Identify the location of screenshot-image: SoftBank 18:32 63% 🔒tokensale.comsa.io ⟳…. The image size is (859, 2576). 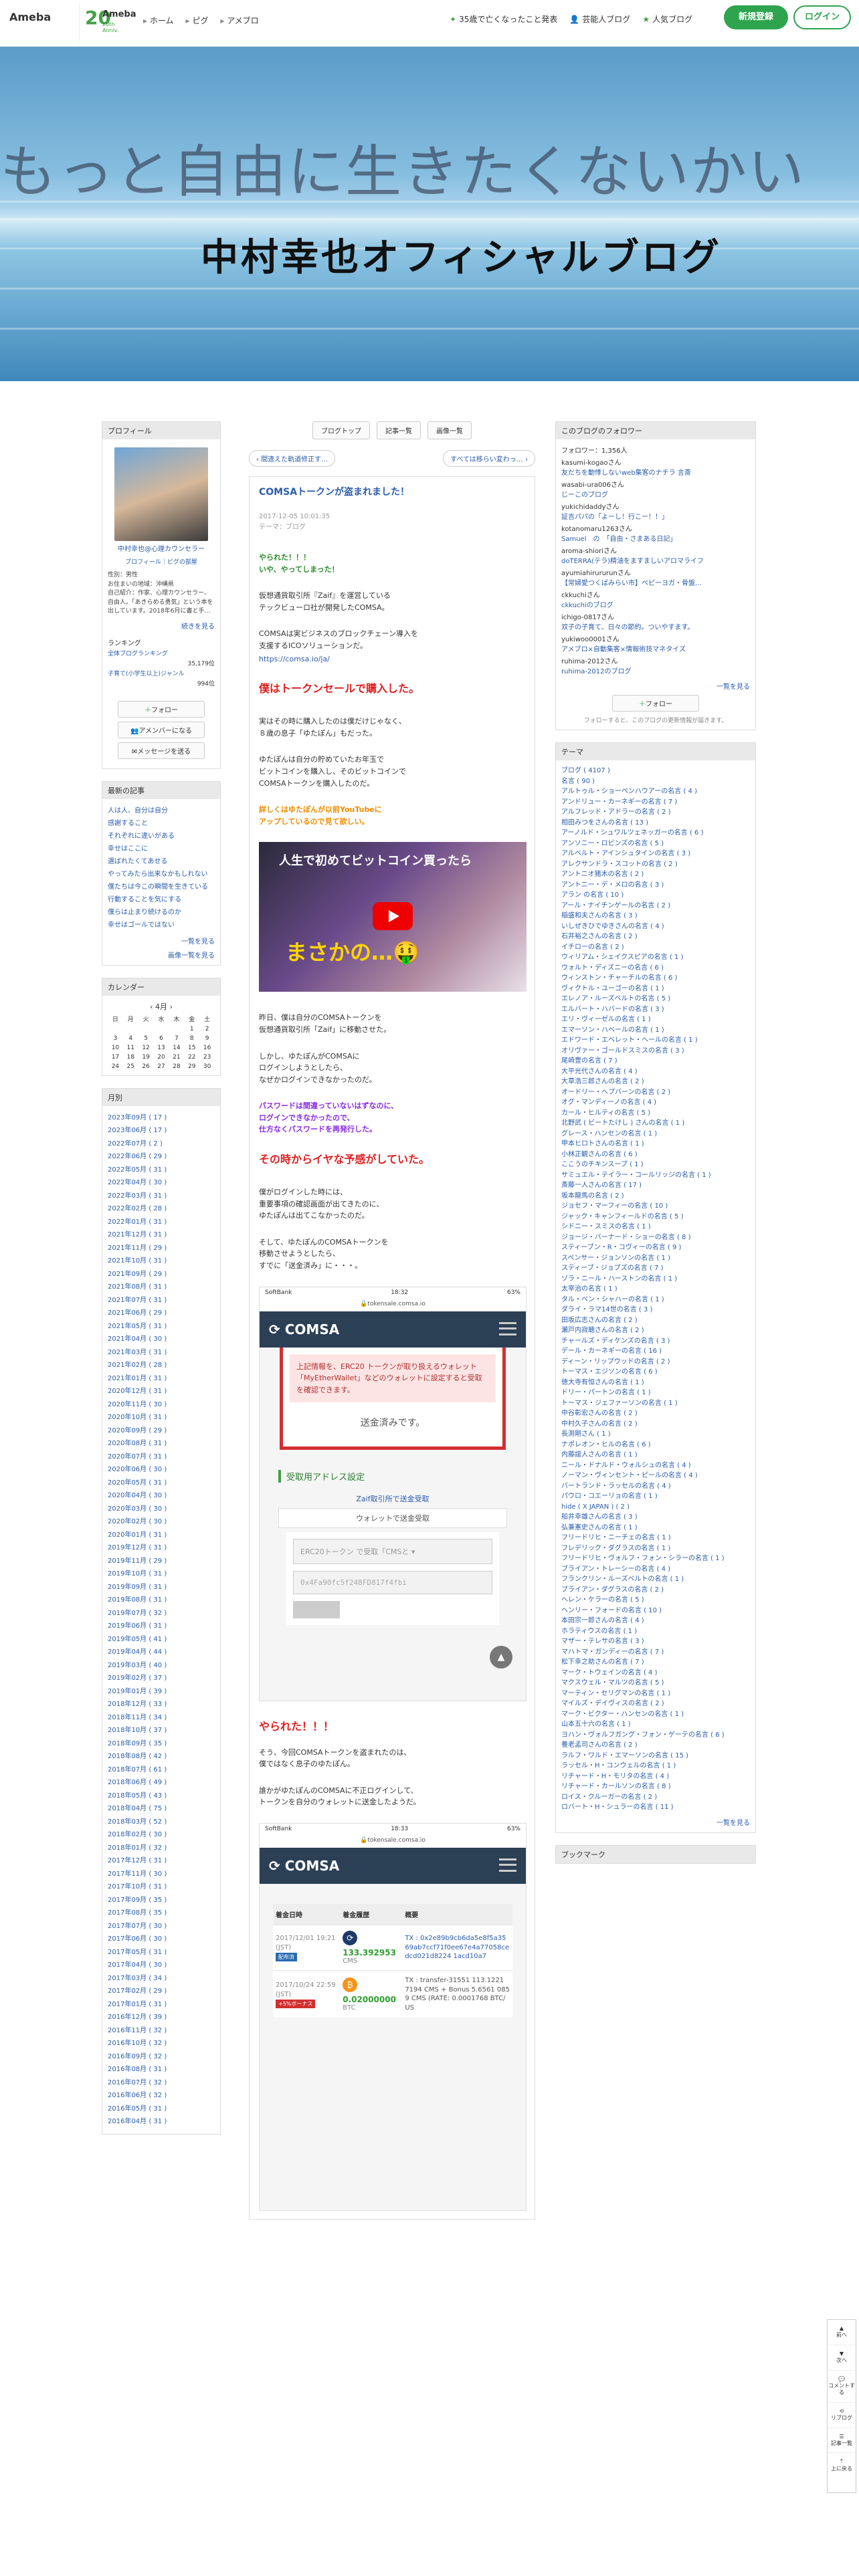
(393, 1493).